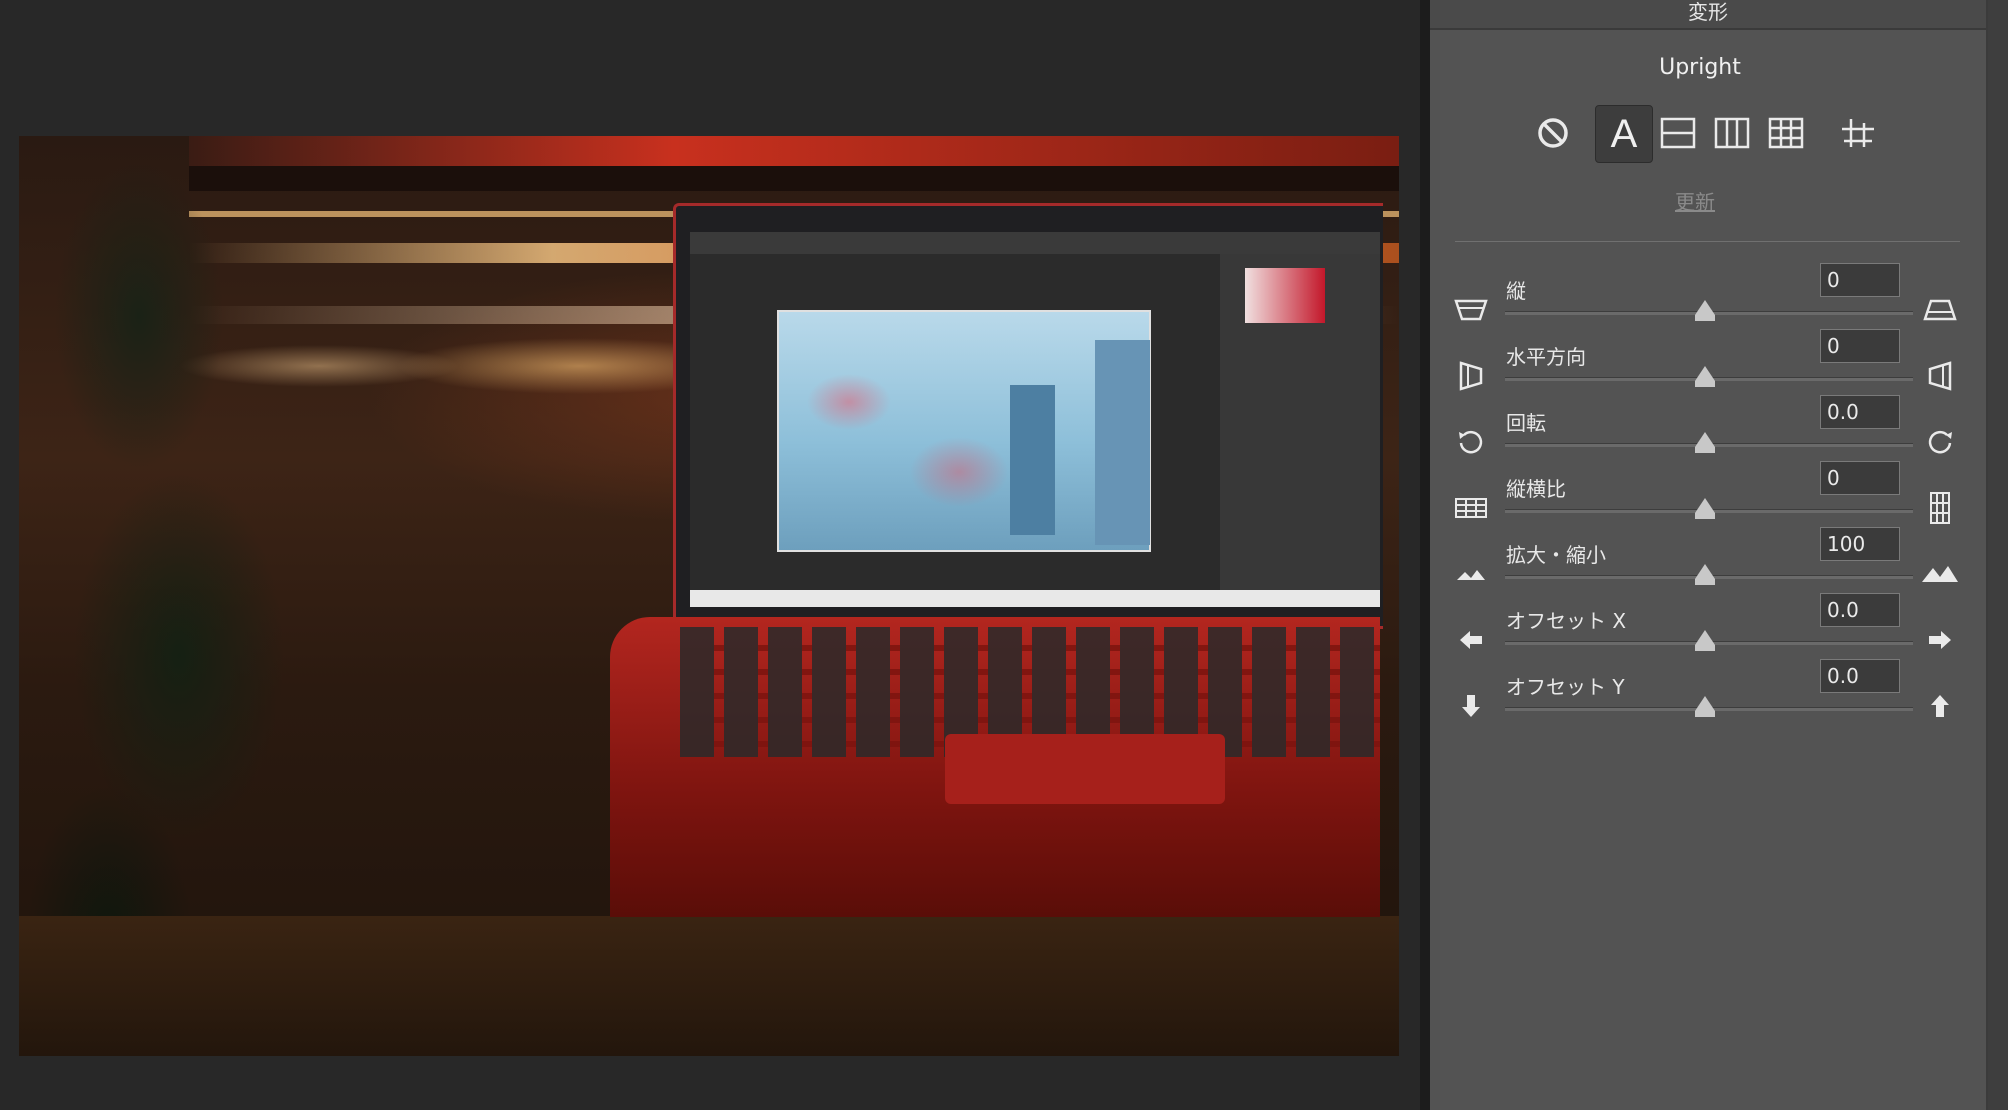 Image resolution: width=2008 pixels, height=1110 pixels. Describe the element at coordinates (1705, 307) in the screenshot. I see `vertical-slider-thumb` at that location.